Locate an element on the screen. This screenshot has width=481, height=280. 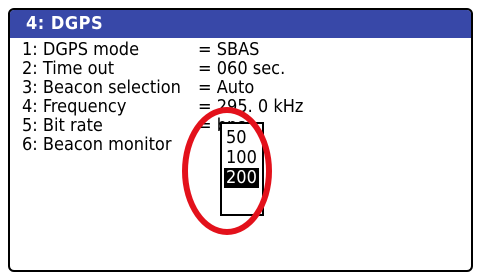
setting-time-out: 2: Time out = 060 sec. is located at coordinates (242, 68).